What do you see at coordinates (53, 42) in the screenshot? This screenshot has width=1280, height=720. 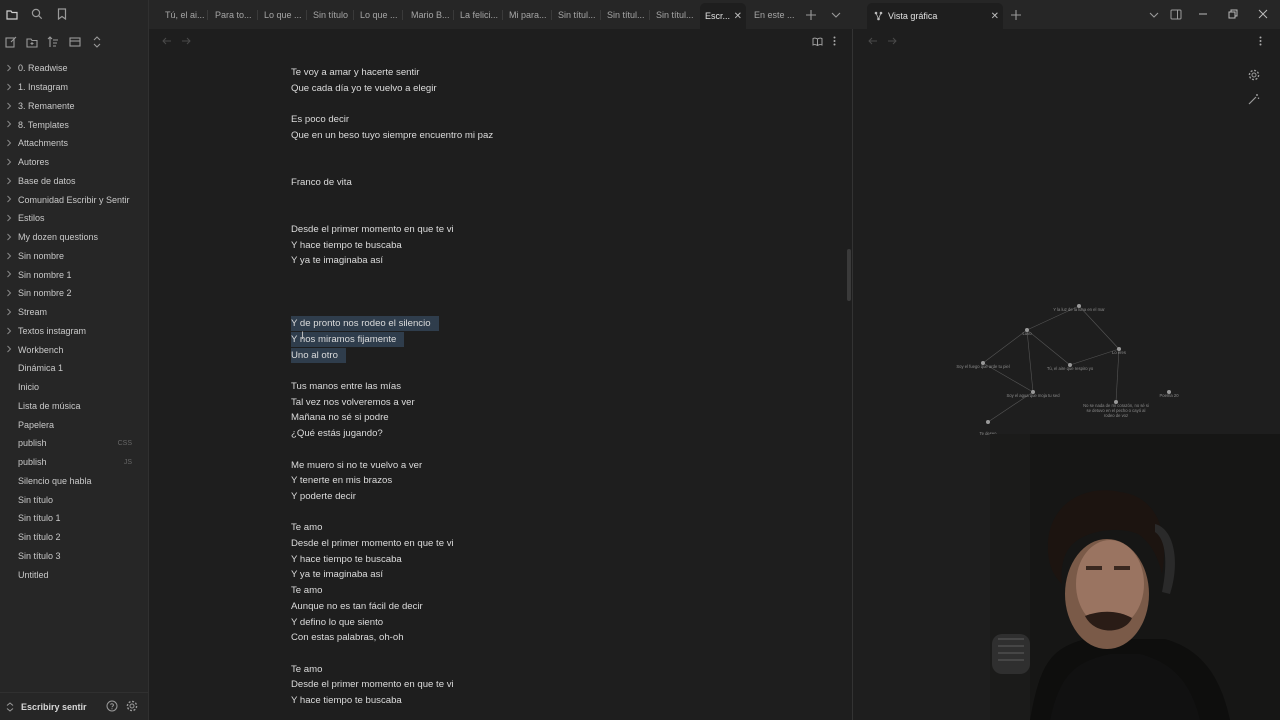 I see `sort-icon` at bounding box center [53, 42].